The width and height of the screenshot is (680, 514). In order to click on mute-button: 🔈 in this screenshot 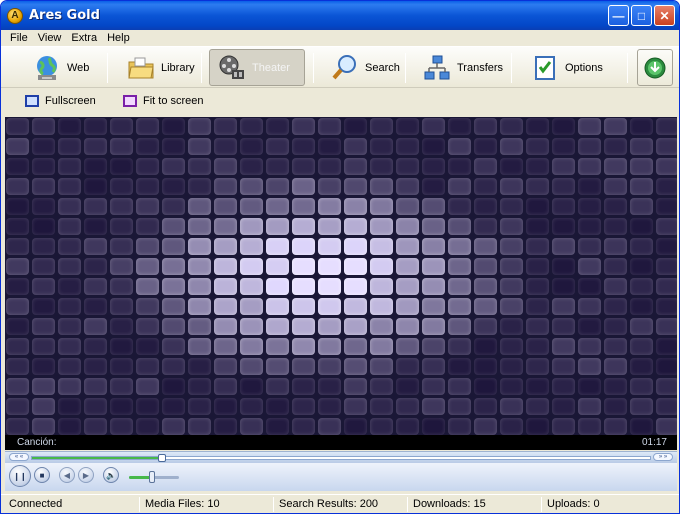, I will do `click(111, 475)`.